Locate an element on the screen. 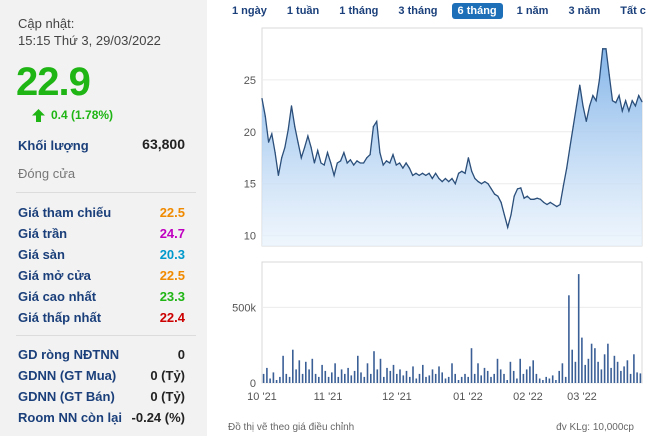  x-tick-label: 02 '22 is located at coordinates (528, 397).